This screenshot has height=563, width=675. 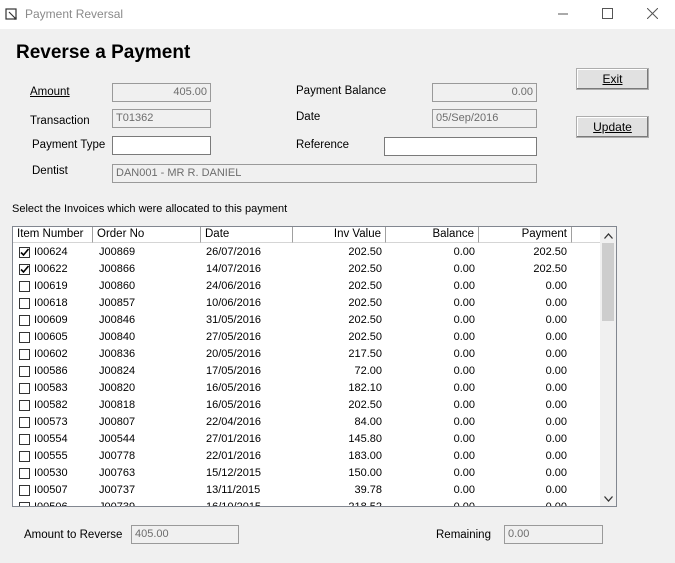 I want to click on column-header-balance: Balance, so click(x=432, y=235).